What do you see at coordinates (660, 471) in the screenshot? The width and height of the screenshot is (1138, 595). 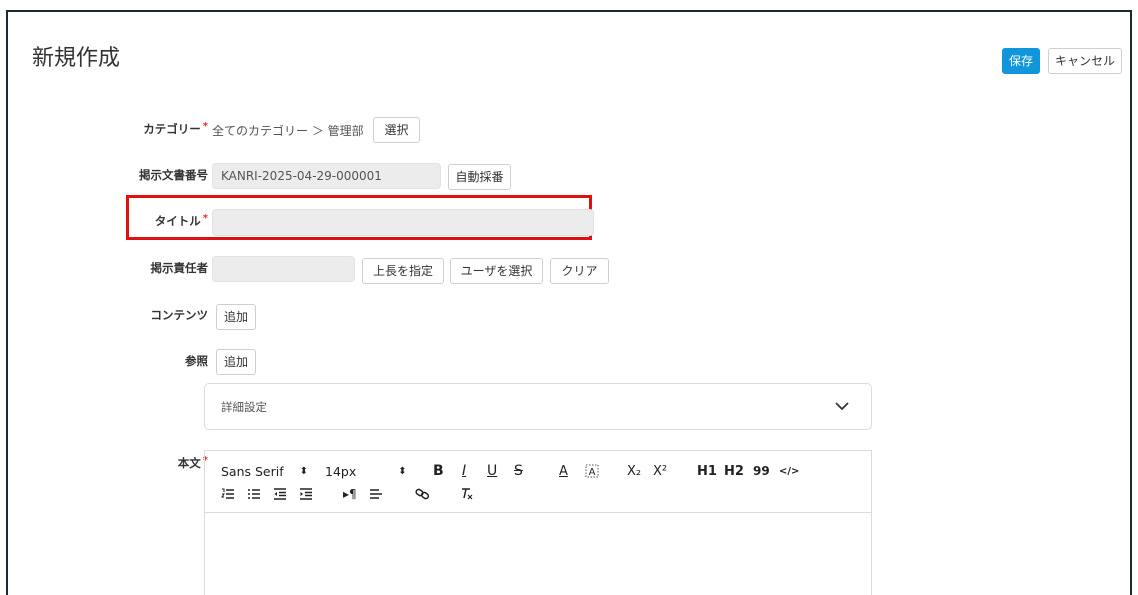 I see `superscript-icon: X²` at bounding box center [660, 471].